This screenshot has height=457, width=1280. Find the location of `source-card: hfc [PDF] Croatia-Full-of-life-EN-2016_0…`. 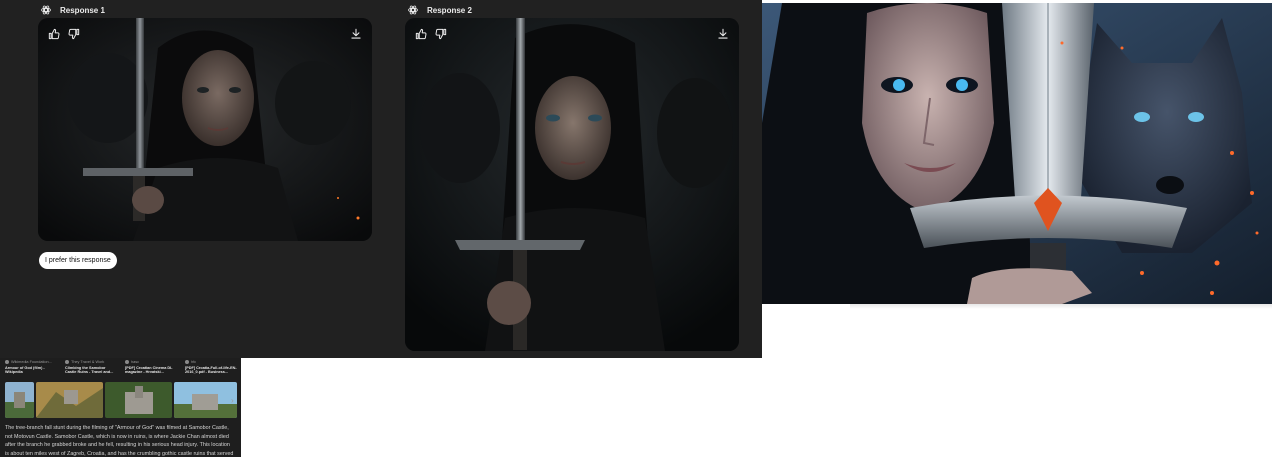

source-card: hfc [PDF] Croatia-Full-of-life-EN-2016_0… is located at coordinates (211, 367).